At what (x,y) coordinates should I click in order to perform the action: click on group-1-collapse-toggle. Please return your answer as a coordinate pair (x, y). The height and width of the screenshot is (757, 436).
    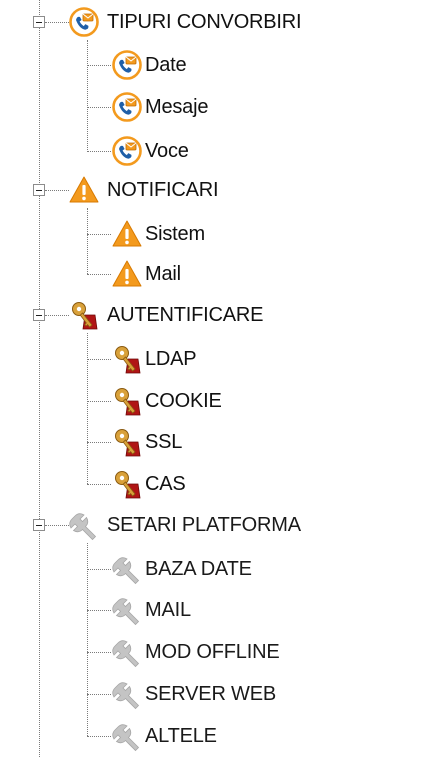
    Looking at the image, I should click on (39, 190).